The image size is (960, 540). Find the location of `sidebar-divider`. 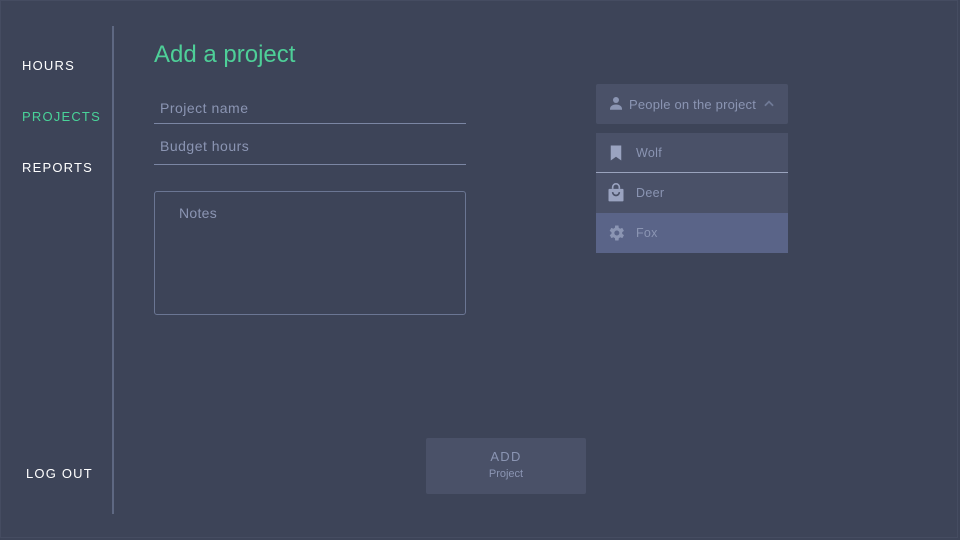

sidebar-divider is located at coordinates (113, 270).